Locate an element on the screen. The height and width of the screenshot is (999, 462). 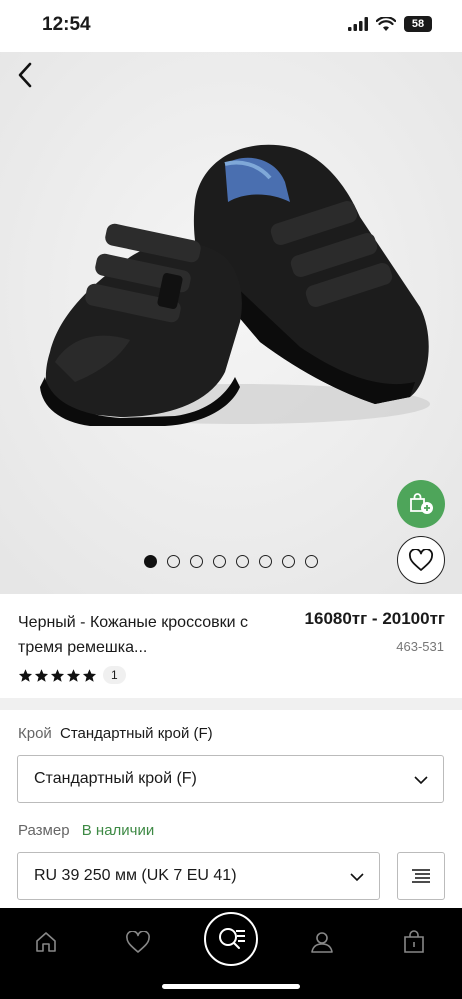
list-icon is located at coordinates (421, 876).